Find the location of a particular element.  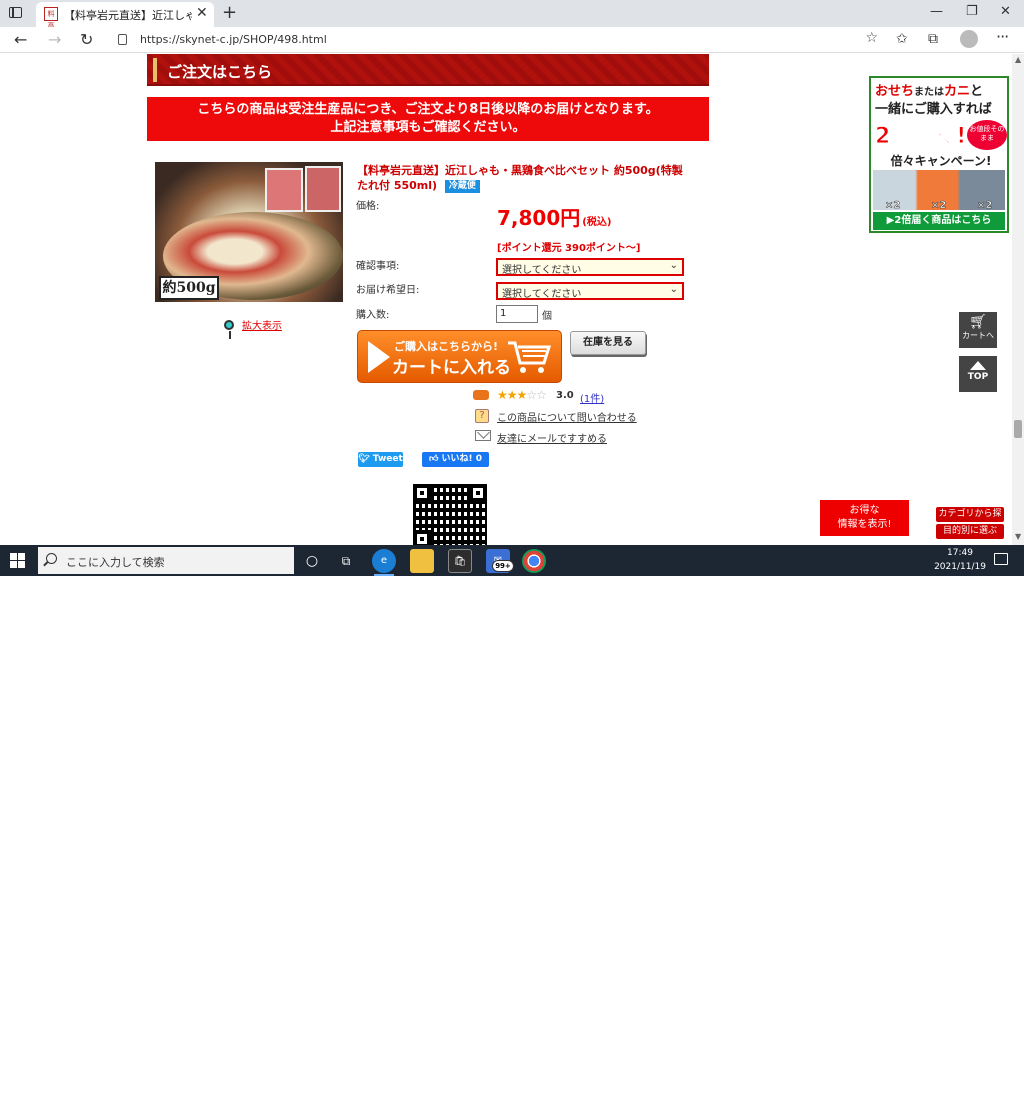

cortana-icon: ○ is located at coordinates (312, 561).